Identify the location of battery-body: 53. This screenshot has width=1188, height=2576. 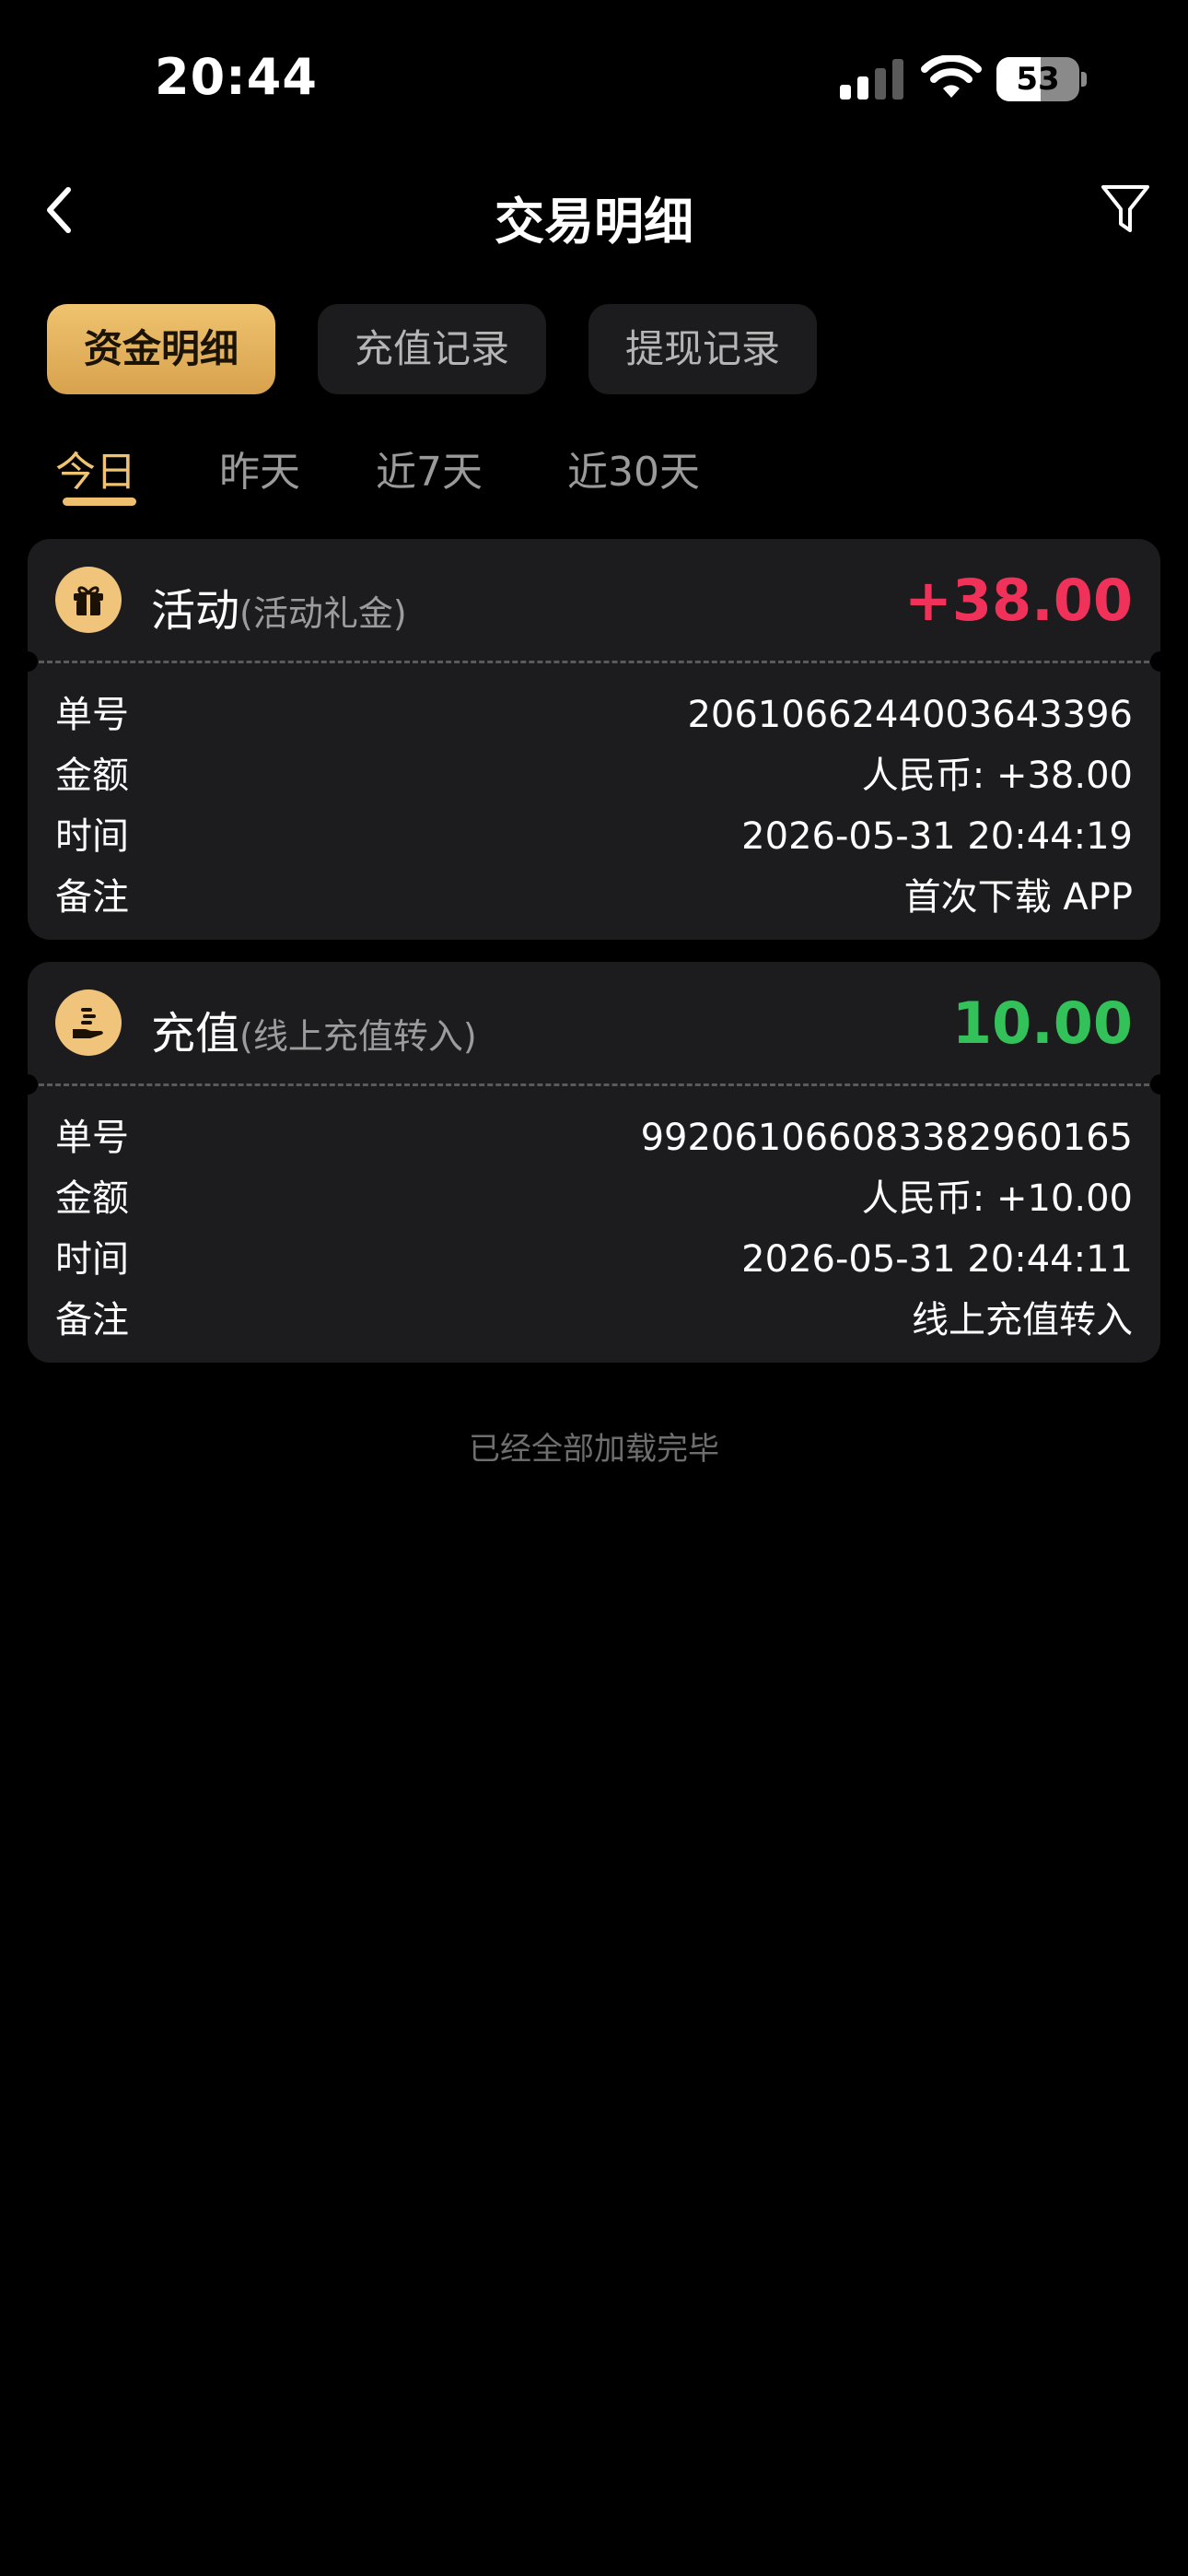
(1037, 79).